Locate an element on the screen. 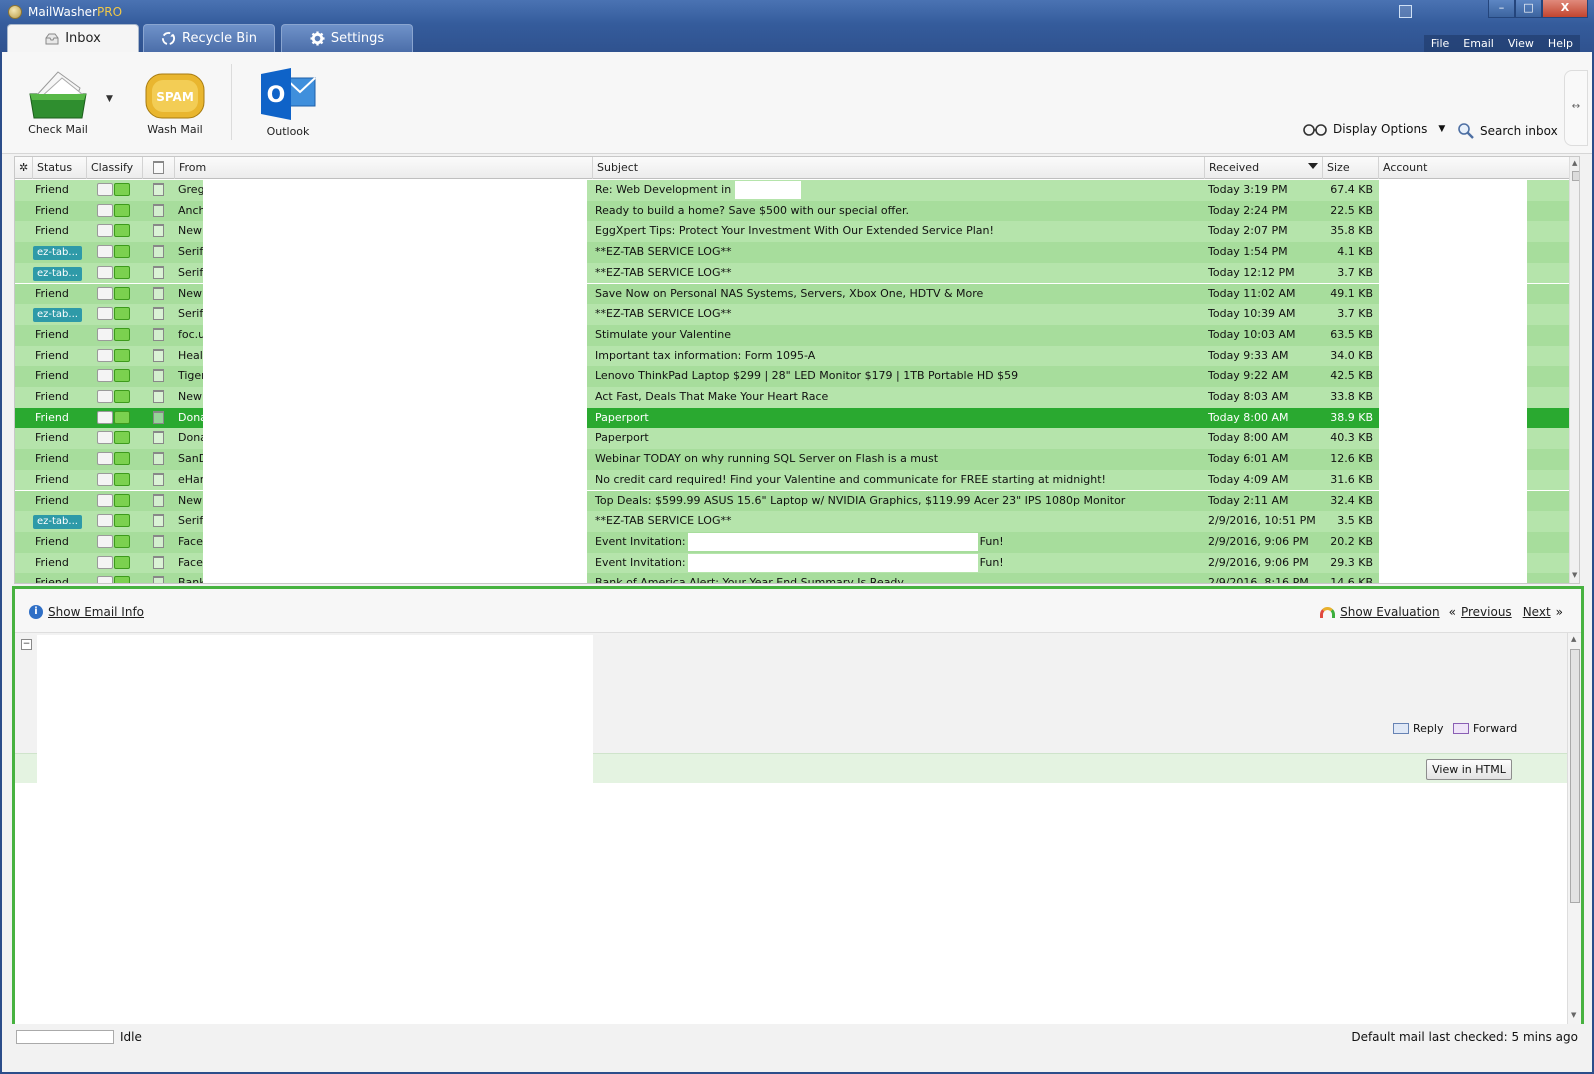 This screenshot has height=1074, width=1594. column-header-subject: Subject is located at coordinates (899, 168).